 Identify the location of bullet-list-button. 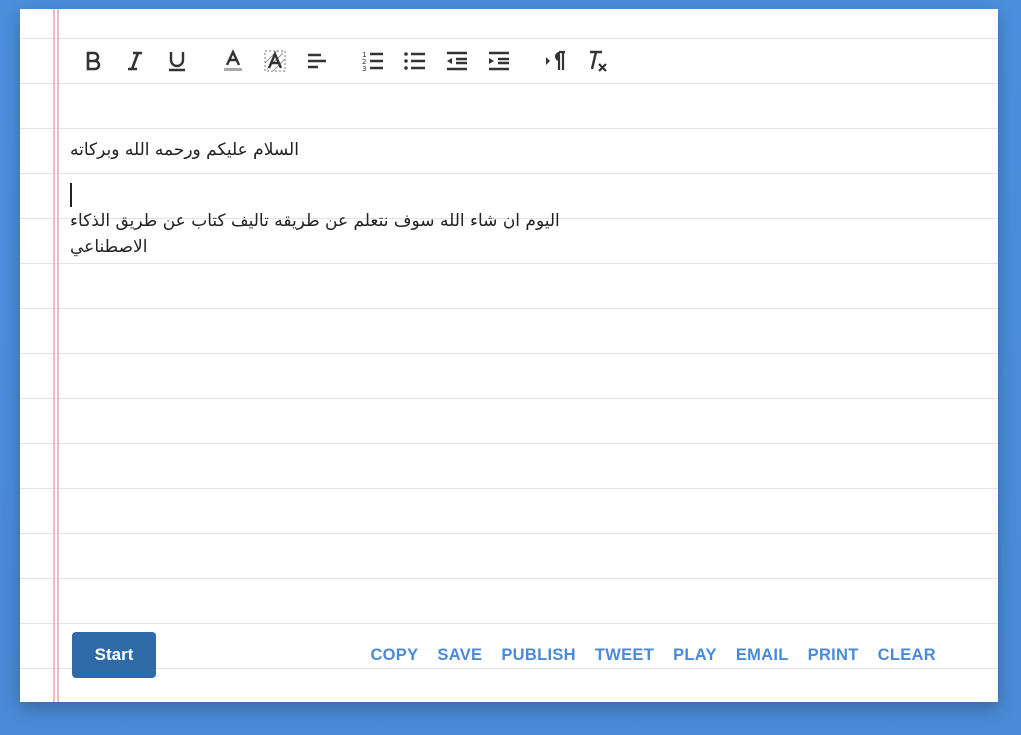
(415, 61).